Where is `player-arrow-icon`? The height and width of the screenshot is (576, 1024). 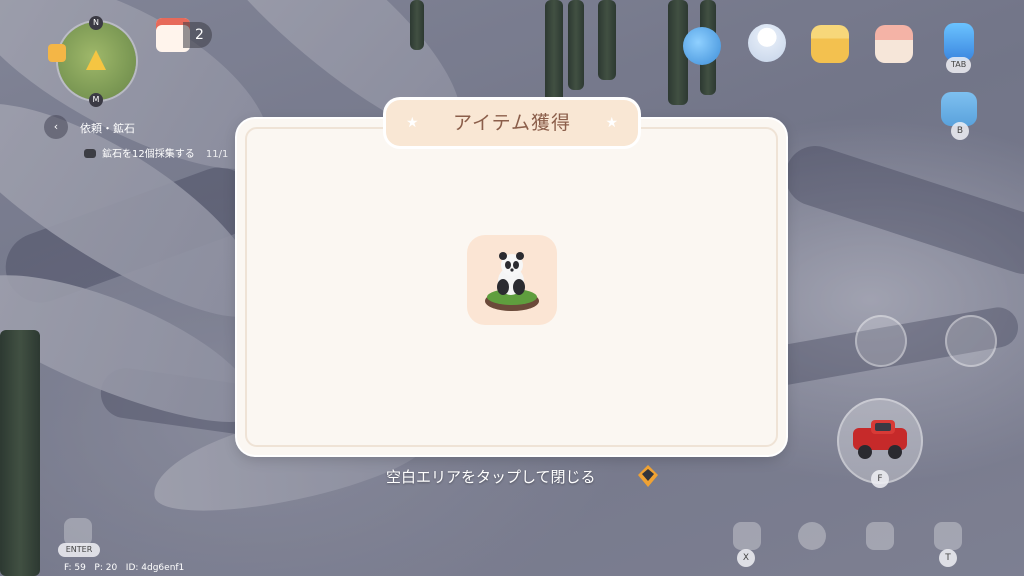 player-arrow-icon is located at coordinates (96, 60).